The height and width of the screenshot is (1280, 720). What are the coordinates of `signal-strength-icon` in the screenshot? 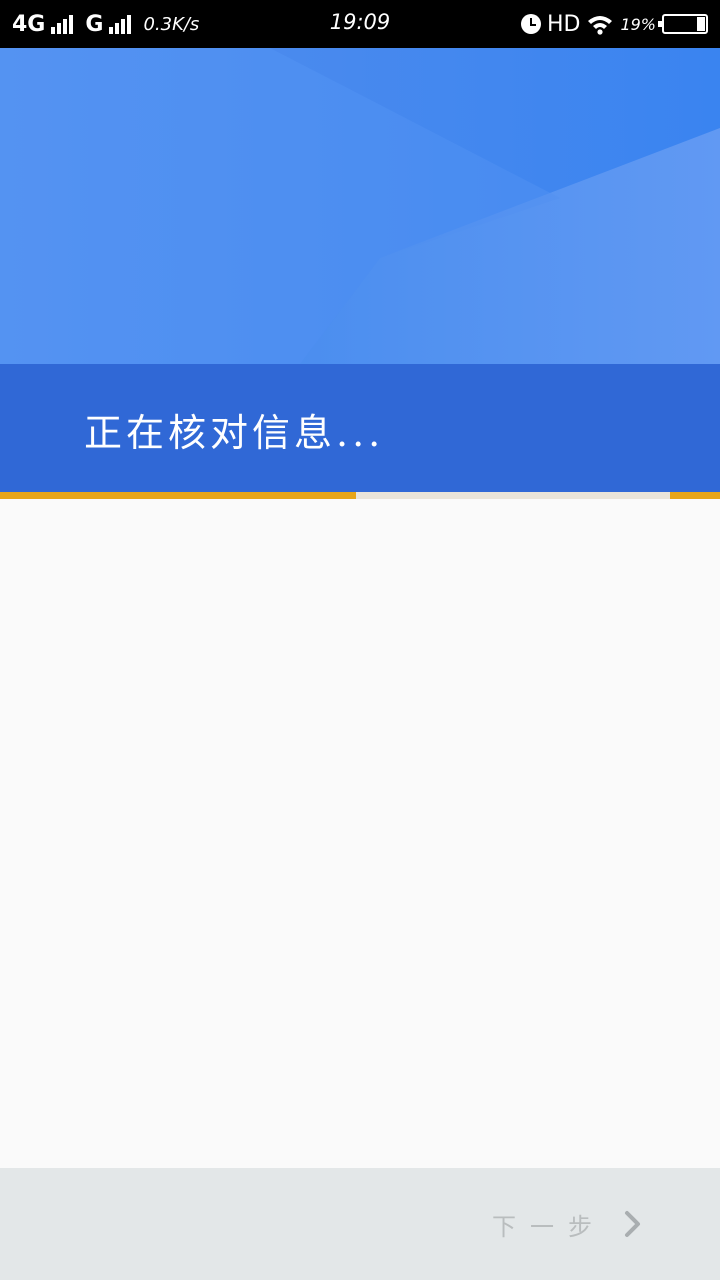 It's located at (62, 24).